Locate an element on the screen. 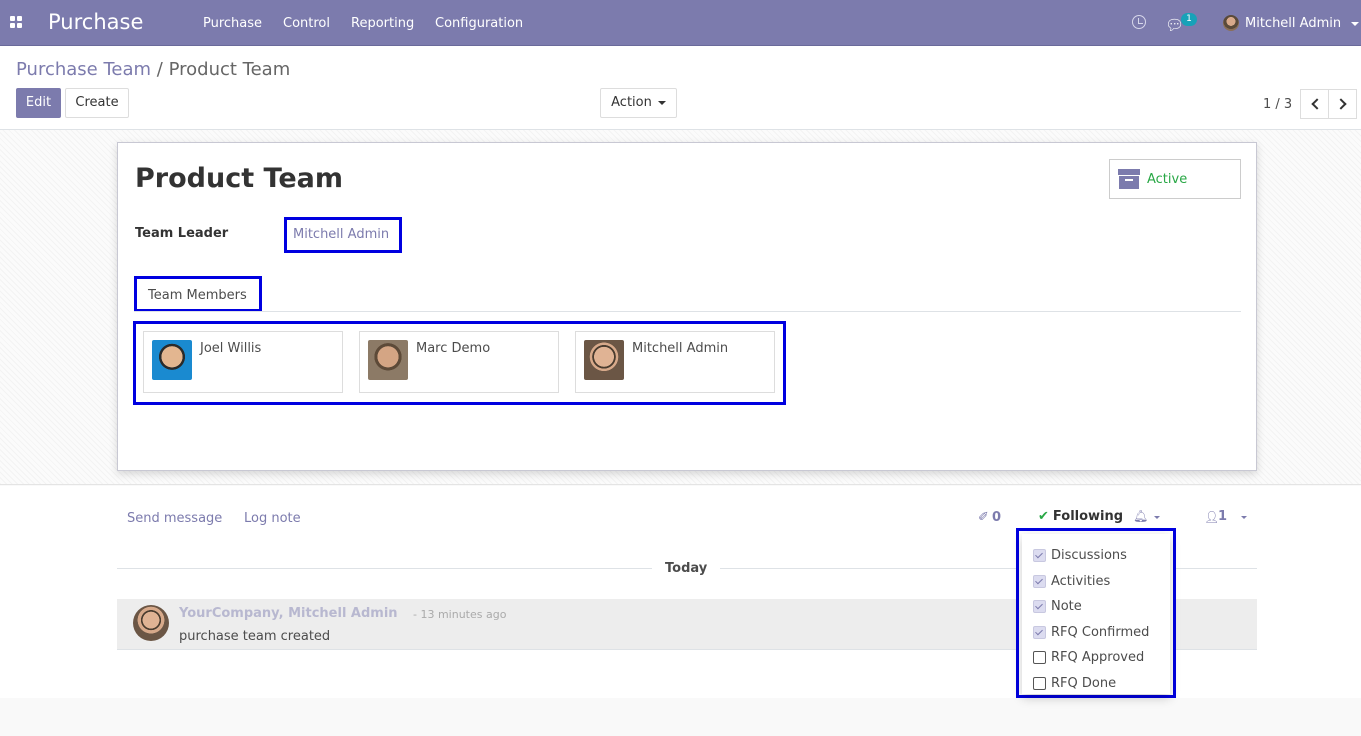 This screenshot has height=736, width=1361. subtype-rfq-approved: RFQ Approved is located at coordinates (1096, 657).